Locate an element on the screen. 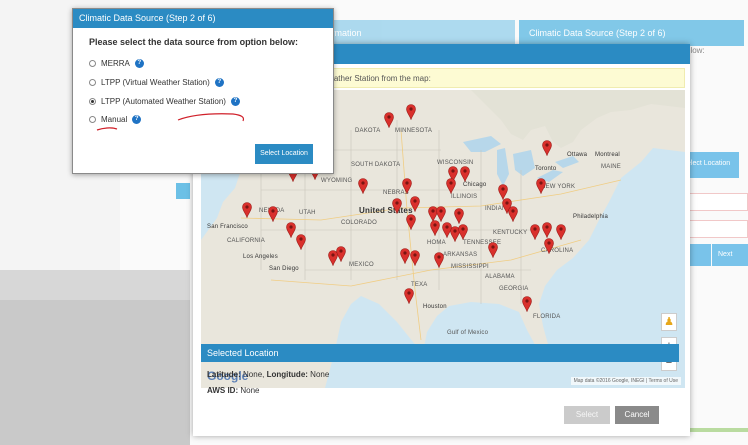 This screenshot has width=748, height=445. map-label-houston: Houston is located at coordinates (435, 307).